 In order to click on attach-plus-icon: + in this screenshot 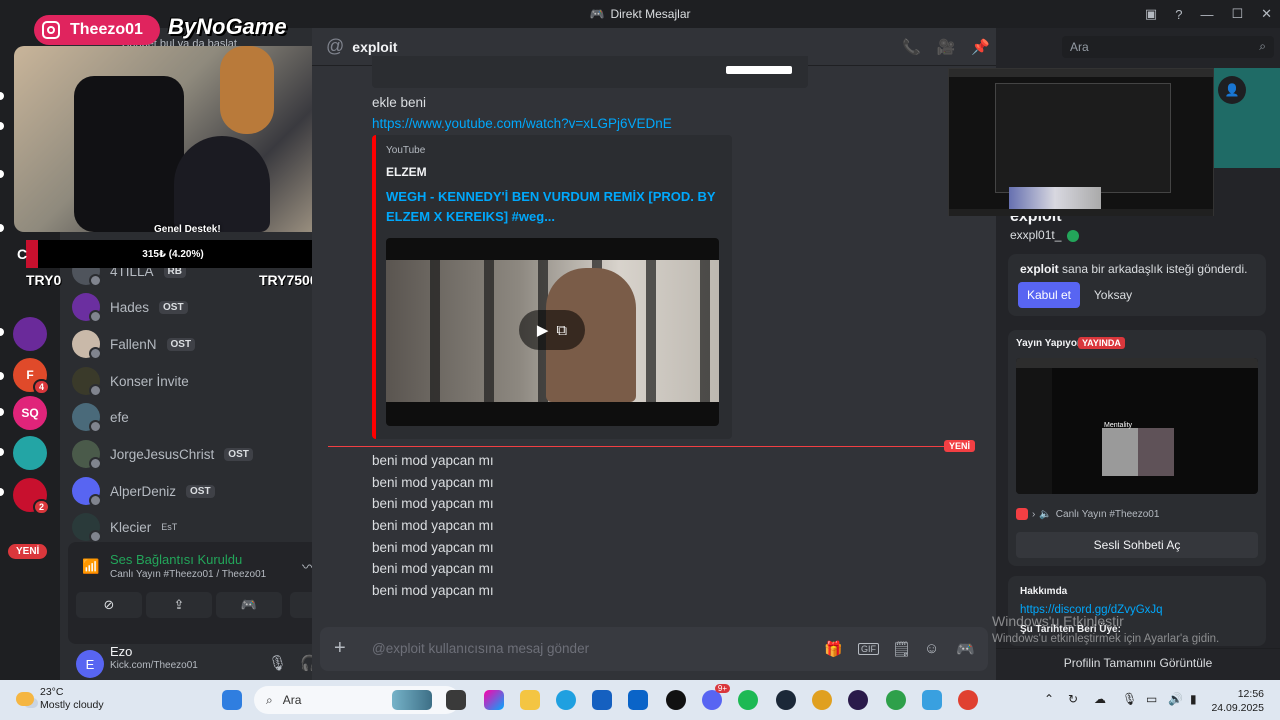, I will do `click(340, 648)`.